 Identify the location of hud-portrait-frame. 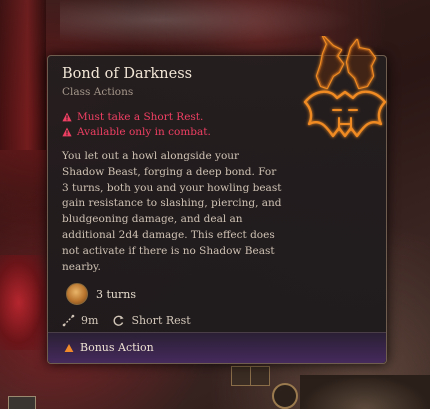
(365, 392).